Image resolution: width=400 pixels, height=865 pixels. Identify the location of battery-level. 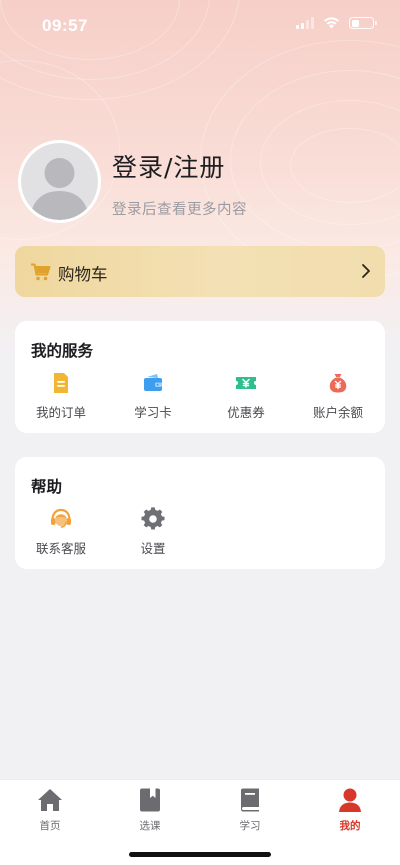
(355, 23).